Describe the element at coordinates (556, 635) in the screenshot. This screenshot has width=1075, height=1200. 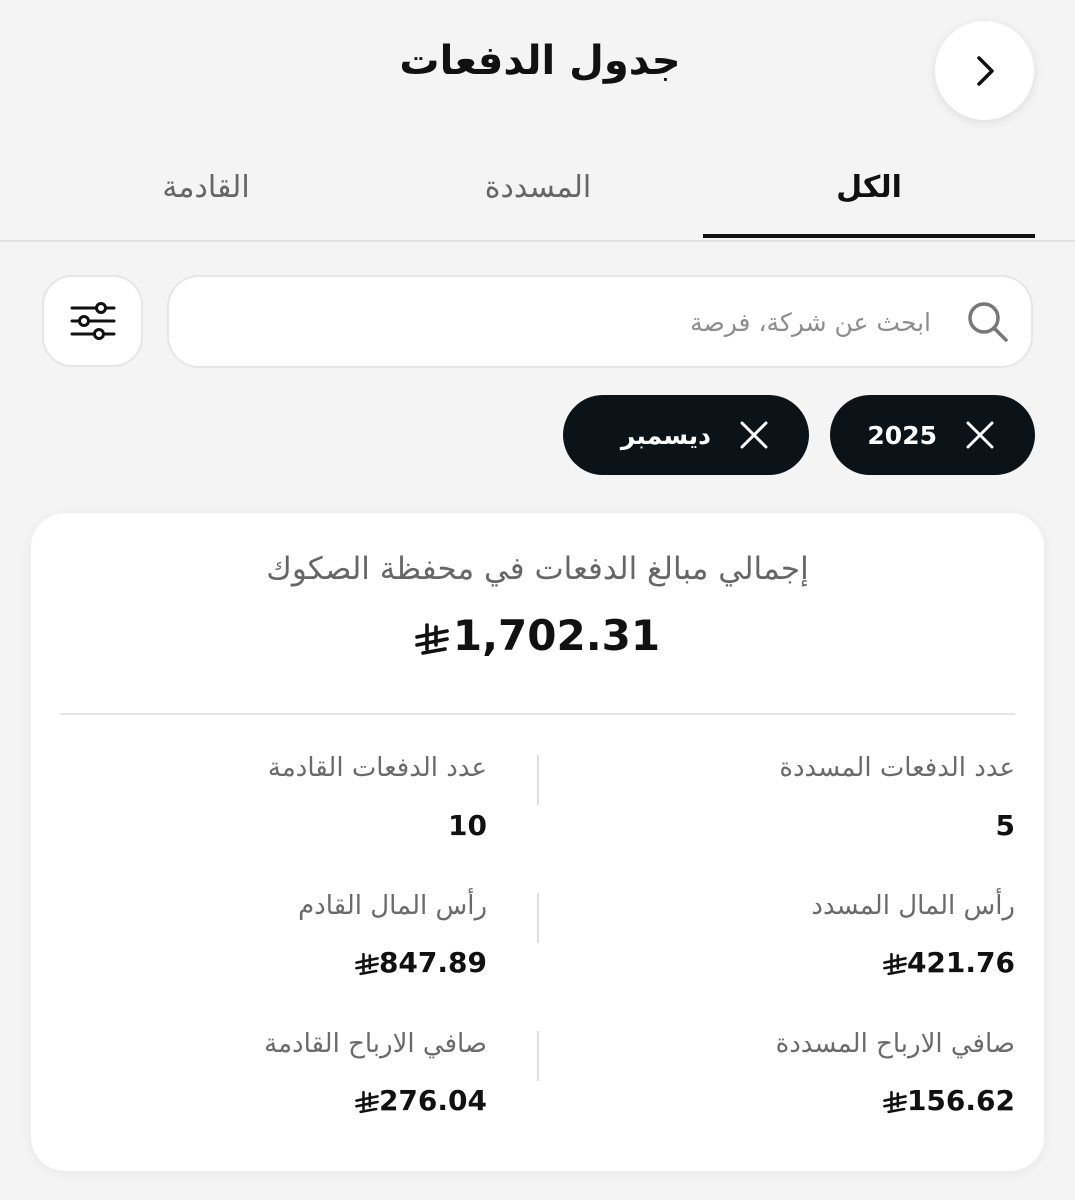
I see `summary-total-value: 1,702.31` at that location.